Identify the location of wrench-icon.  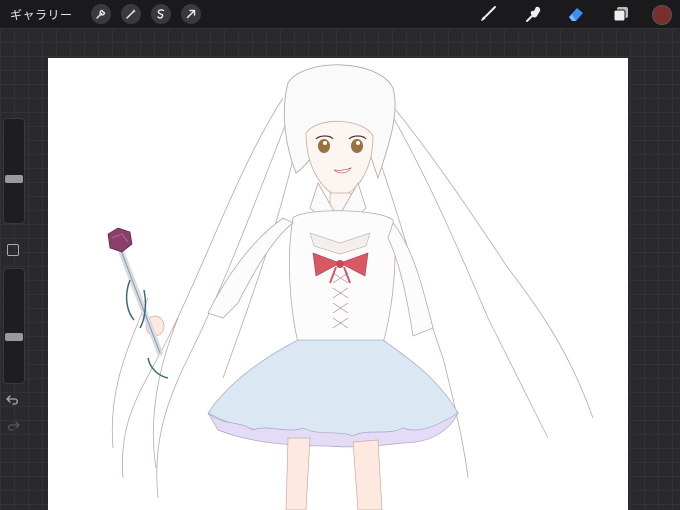
(100, 14).